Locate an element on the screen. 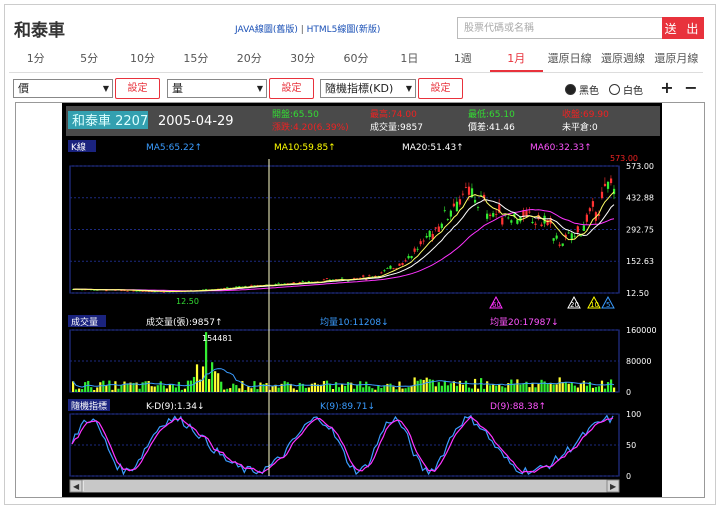  zoom-in-button: + is located at coordinates (667, 89).